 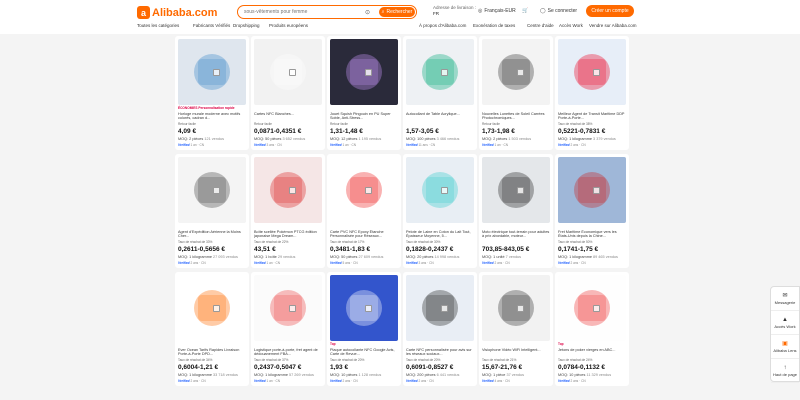 What do you see at coordinates (421, 139) in the screenshot?
I see `moq-value: MOQ: 100 pièces` at bounding box center [421, 139].